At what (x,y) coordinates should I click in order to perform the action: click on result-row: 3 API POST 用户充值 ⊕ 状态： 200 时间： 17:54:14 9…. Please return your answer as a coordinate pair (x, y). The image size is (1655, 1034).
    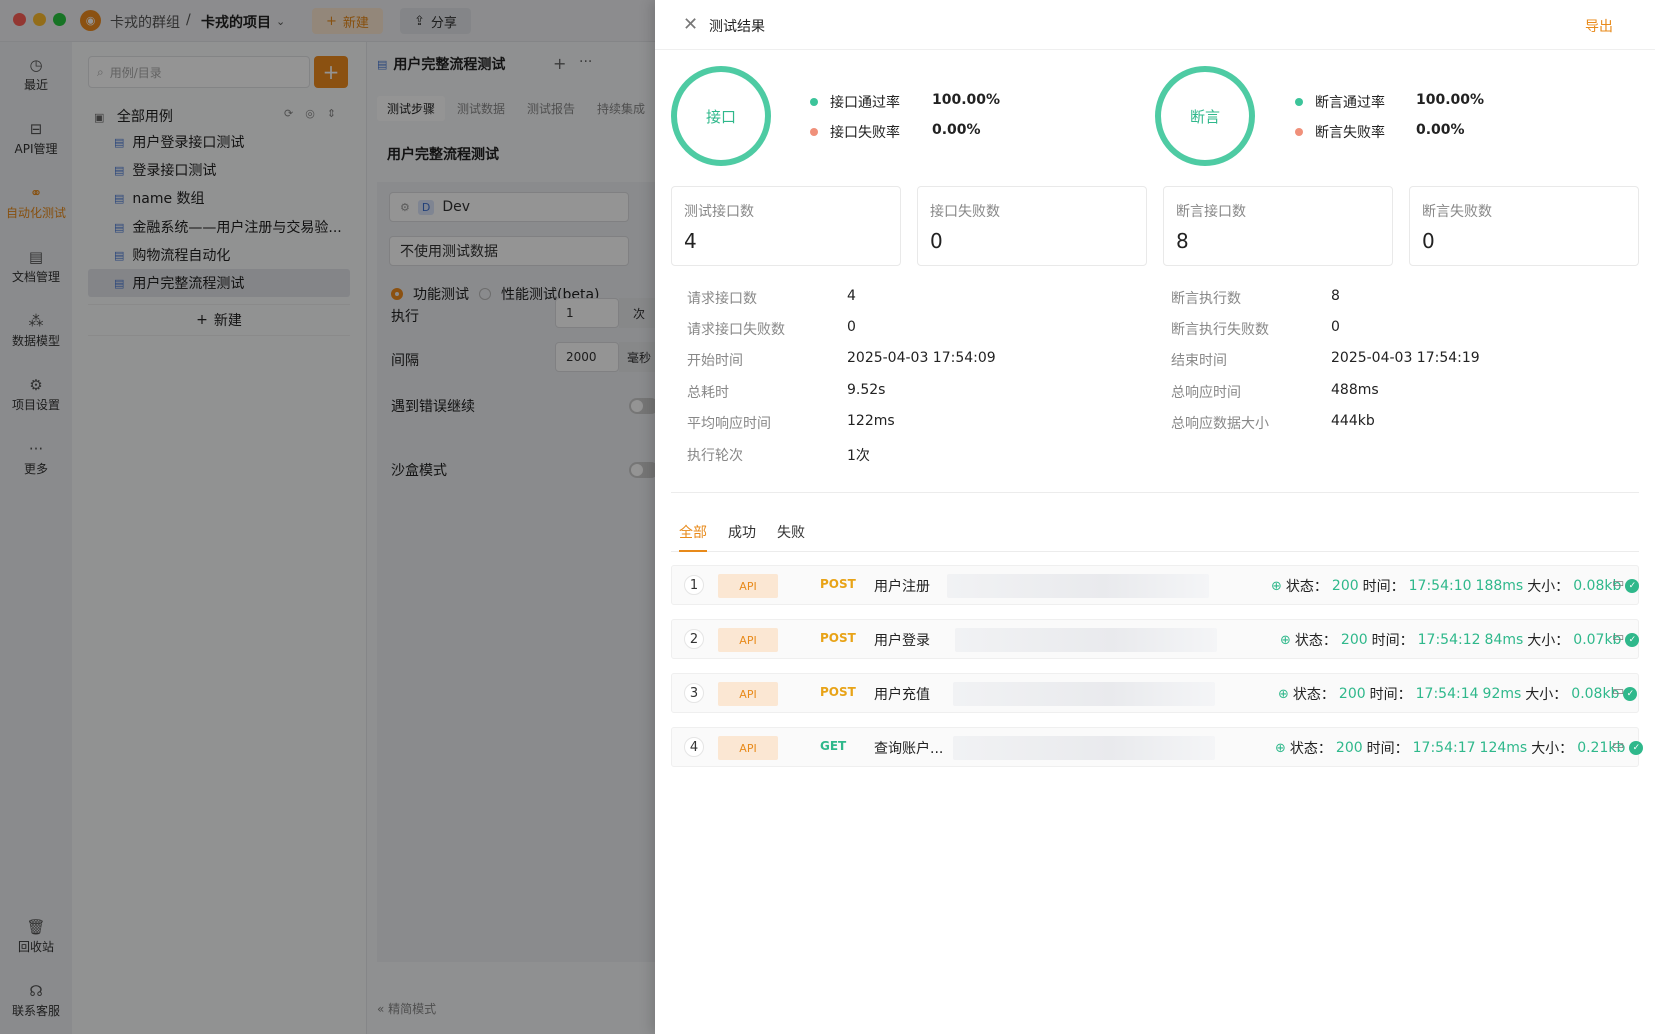
    Looking at the image, I should click on (1155, 693).